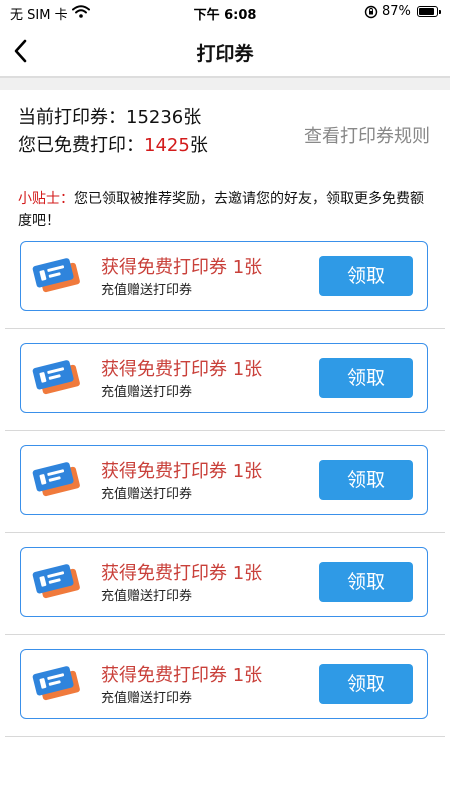  Describe the element at coordinates (192, 117) in the screenshot. I see `current-coupons-unit: 张` at that location.